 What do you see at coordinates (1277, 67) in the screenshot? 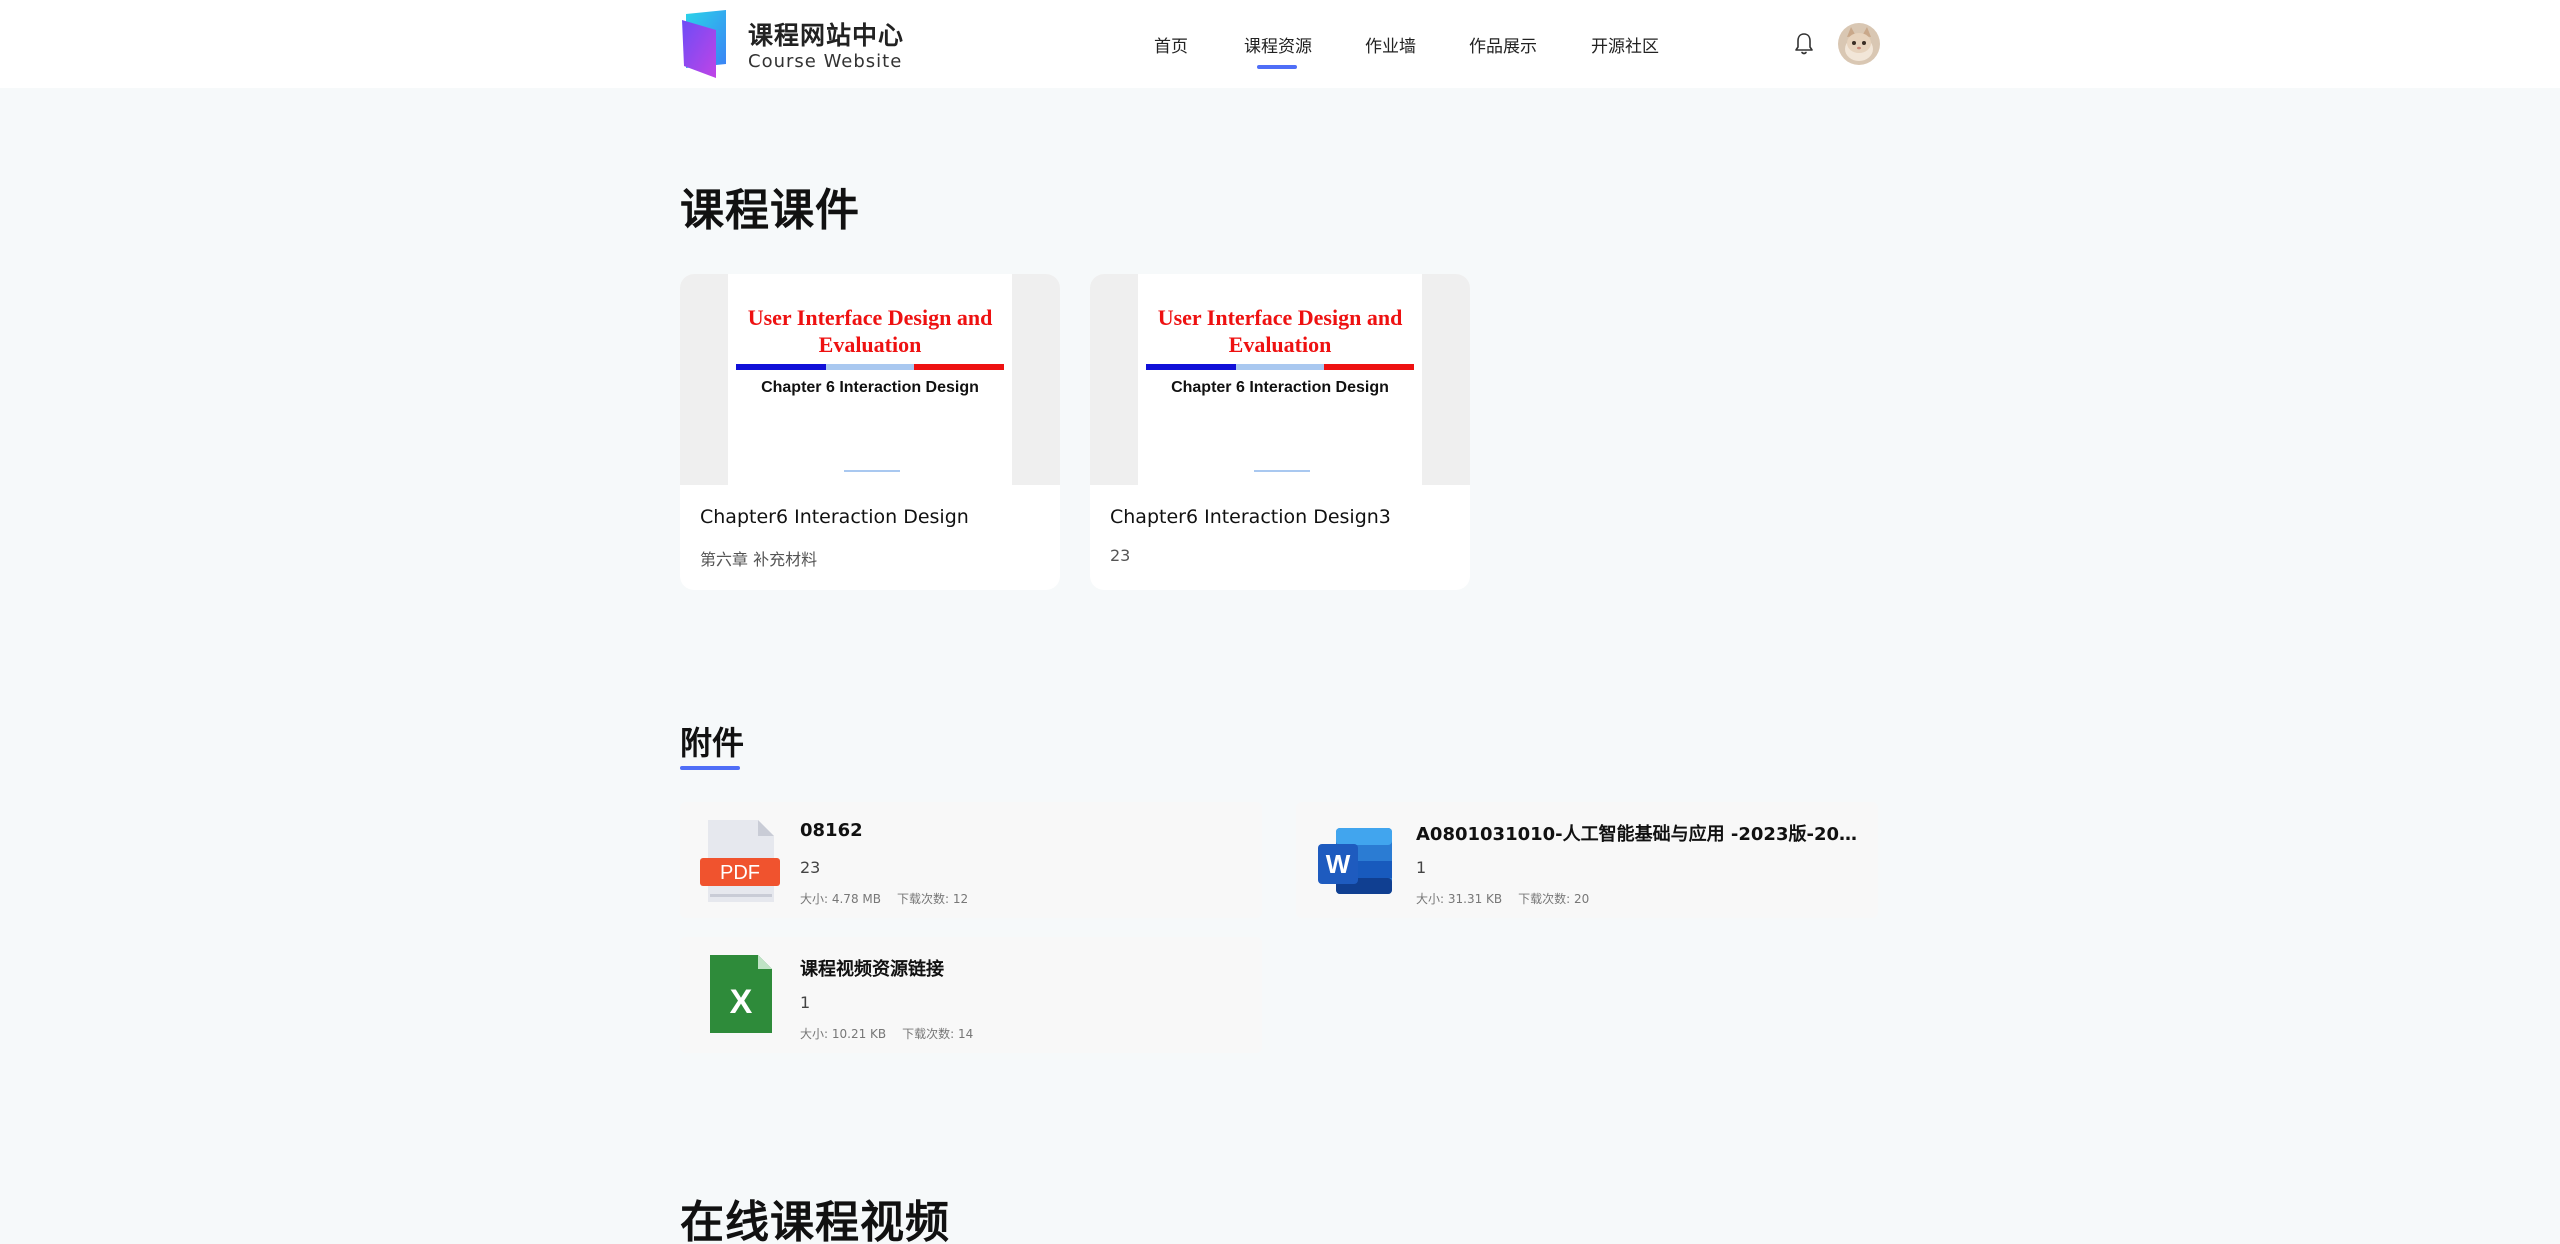
I see `active-nav-indicator` at bounding box center [1277, 67].